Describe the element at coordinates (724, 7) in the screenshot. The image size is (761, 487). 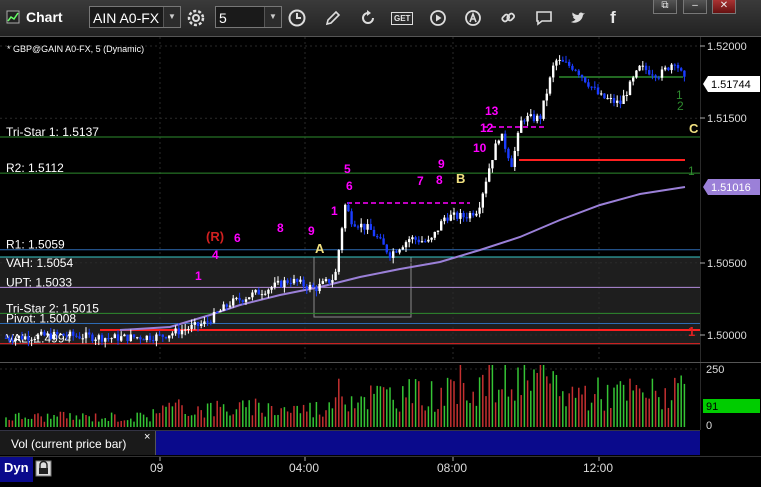
I see `close-window-button: ✕` at that location.